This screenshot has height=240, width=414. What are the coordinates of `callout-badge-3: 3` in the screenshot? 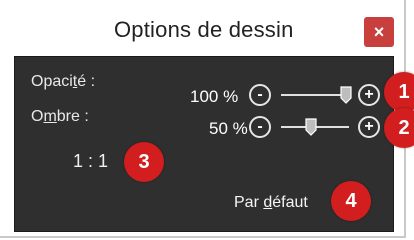 It's located at (144, 162).